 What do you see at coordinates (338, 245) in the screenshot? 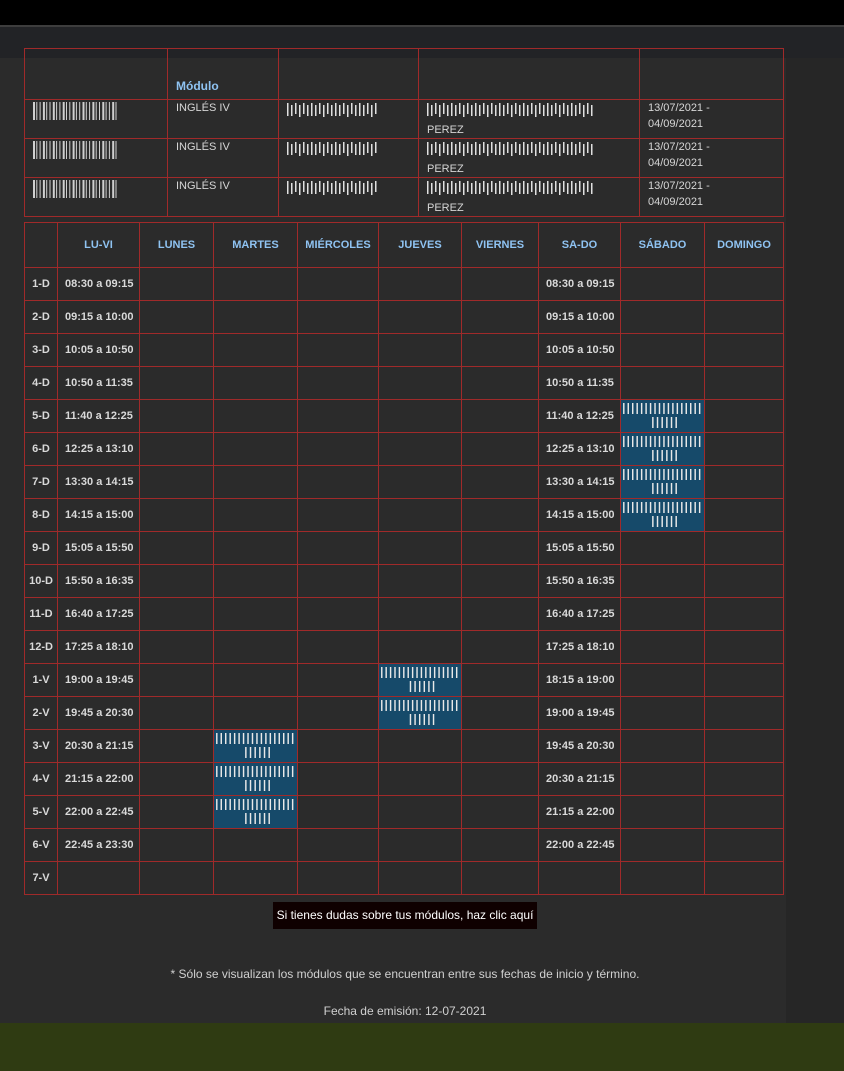
I see `col-miercoles: MIÉRCOLES` at bounding box center [338, 245].